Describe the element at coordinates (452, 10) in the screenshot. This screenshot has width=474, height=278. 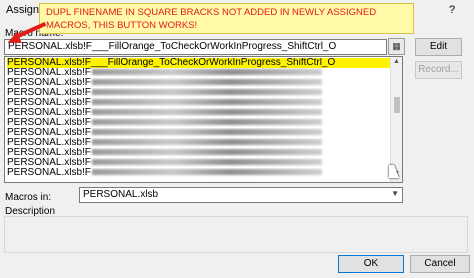
I see `help-icon: ?` at that location.